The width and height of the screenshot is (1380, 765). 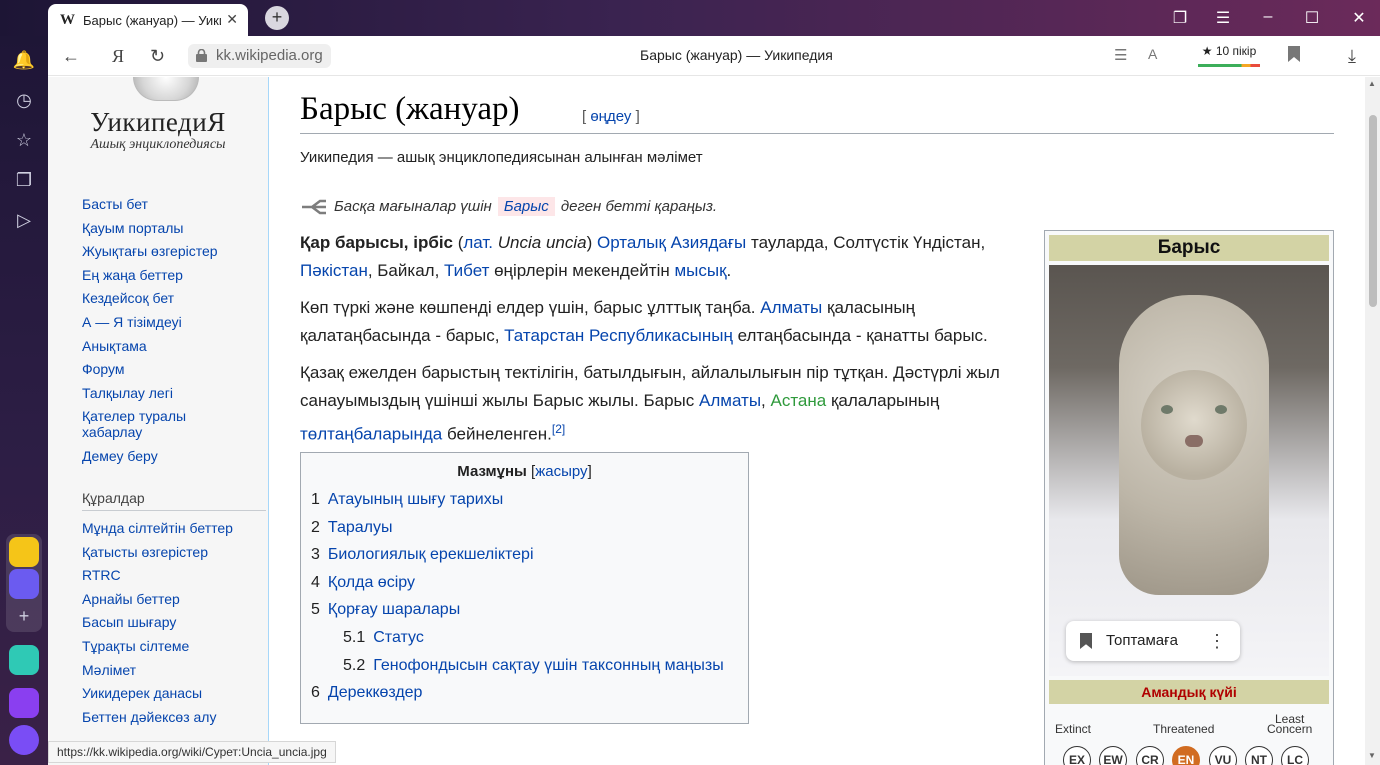 What do you see at coordinates (71, 56) in the screenshot?
I see `back-arrow-icon: ←` at bounding box center [71, 56].